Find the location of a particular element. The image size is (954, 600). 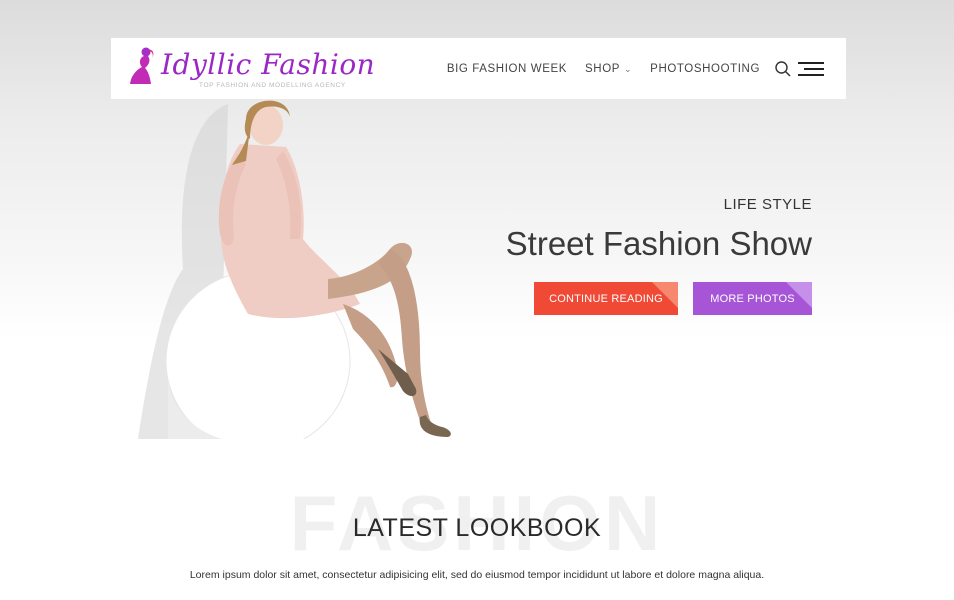

more-photos-label: MORE PHOTOS is located at coordinates (752, 298).